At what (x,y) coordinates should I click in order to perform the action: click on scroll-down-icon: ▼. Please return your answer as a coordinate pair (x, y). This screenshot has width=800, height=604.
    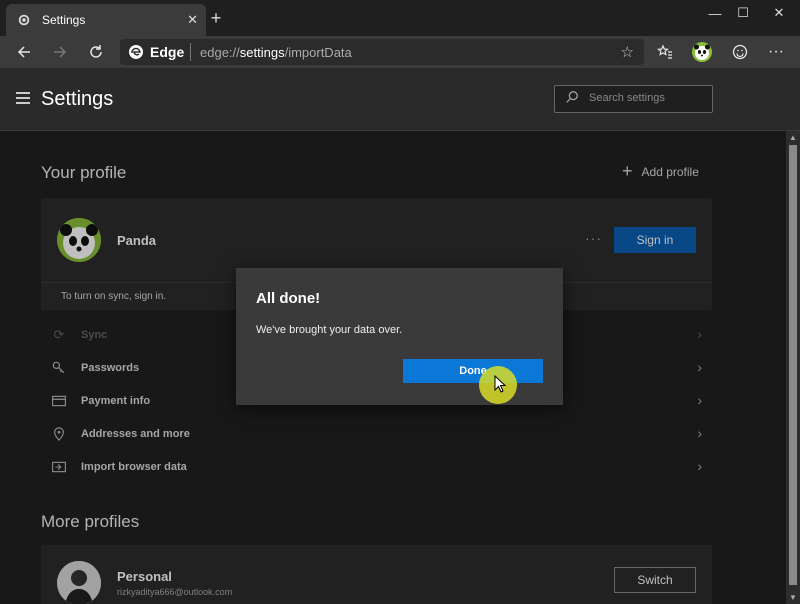
    Looking at the image, I should click on (793, 597).